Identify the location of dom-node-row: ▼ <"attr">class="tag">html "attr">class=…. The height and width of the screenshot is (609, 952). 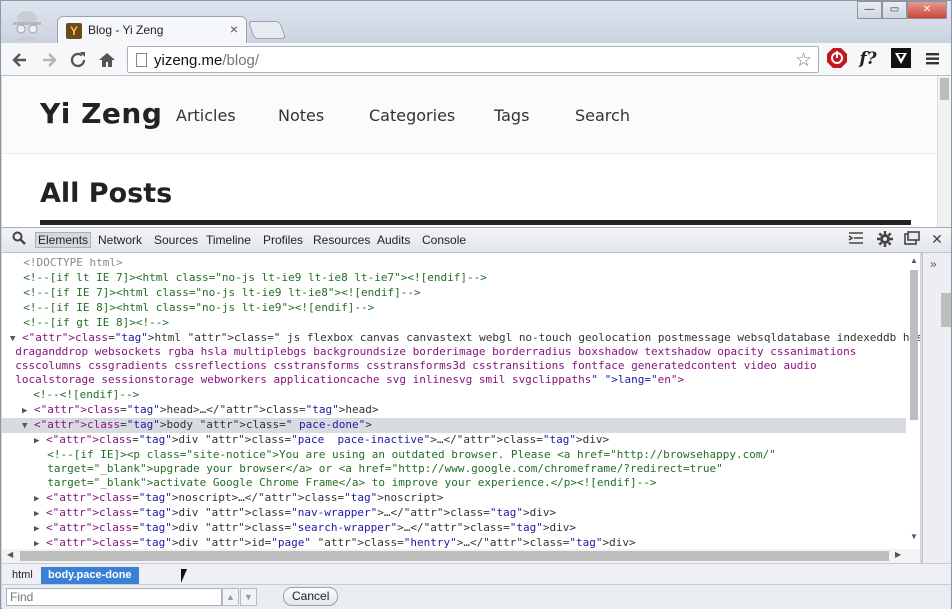
(461, 338).